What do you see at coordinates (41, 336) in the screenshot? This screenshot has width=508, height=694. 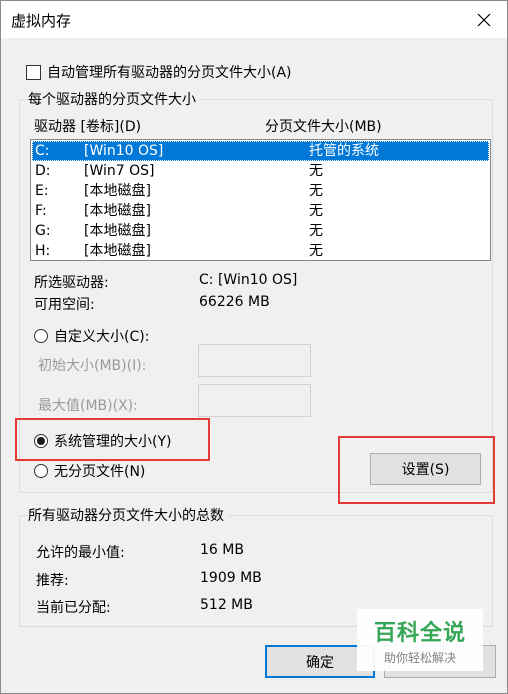 I see `custom-size-radio` at bounding box center [41, 336].